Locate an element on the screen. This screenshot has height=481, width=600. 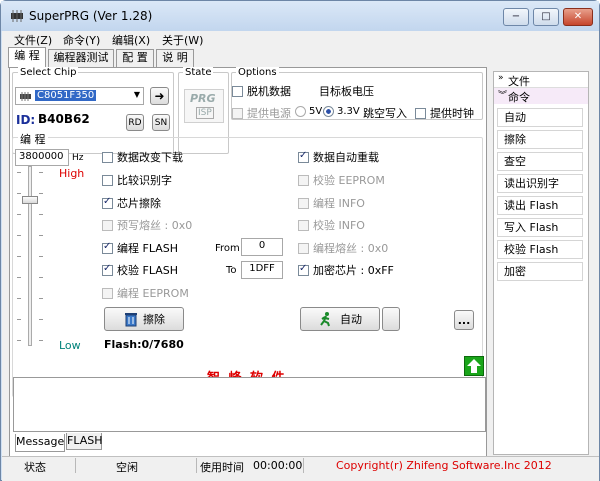
download-on-change-checkbox: 数据改变下载 is located at coordinates (142, 157).